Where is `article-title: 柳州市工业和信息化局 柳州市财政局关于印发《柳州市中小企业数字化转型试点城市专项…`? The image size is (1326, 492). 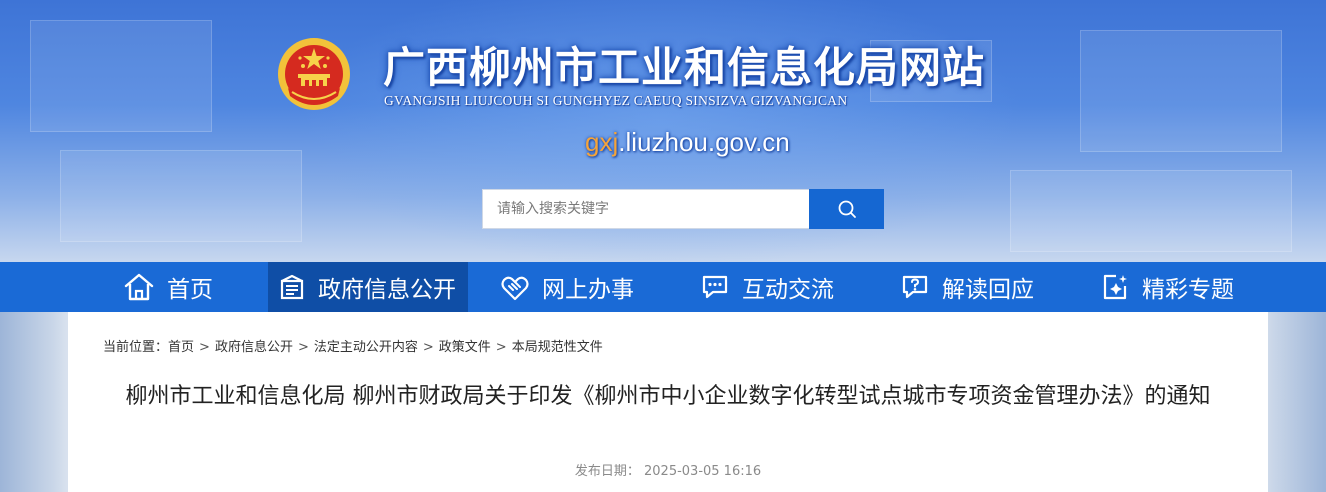
article-title: 柳州市工业和信息化局 柳州市财政局关于印发《柳州市中小企业数字化转型试点城市专项… is located at coordinates (668, 396).